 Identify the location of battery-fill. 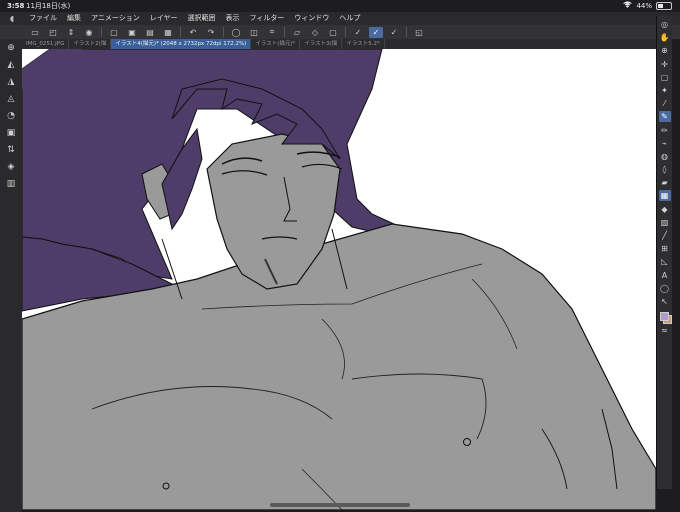
(661, 6).